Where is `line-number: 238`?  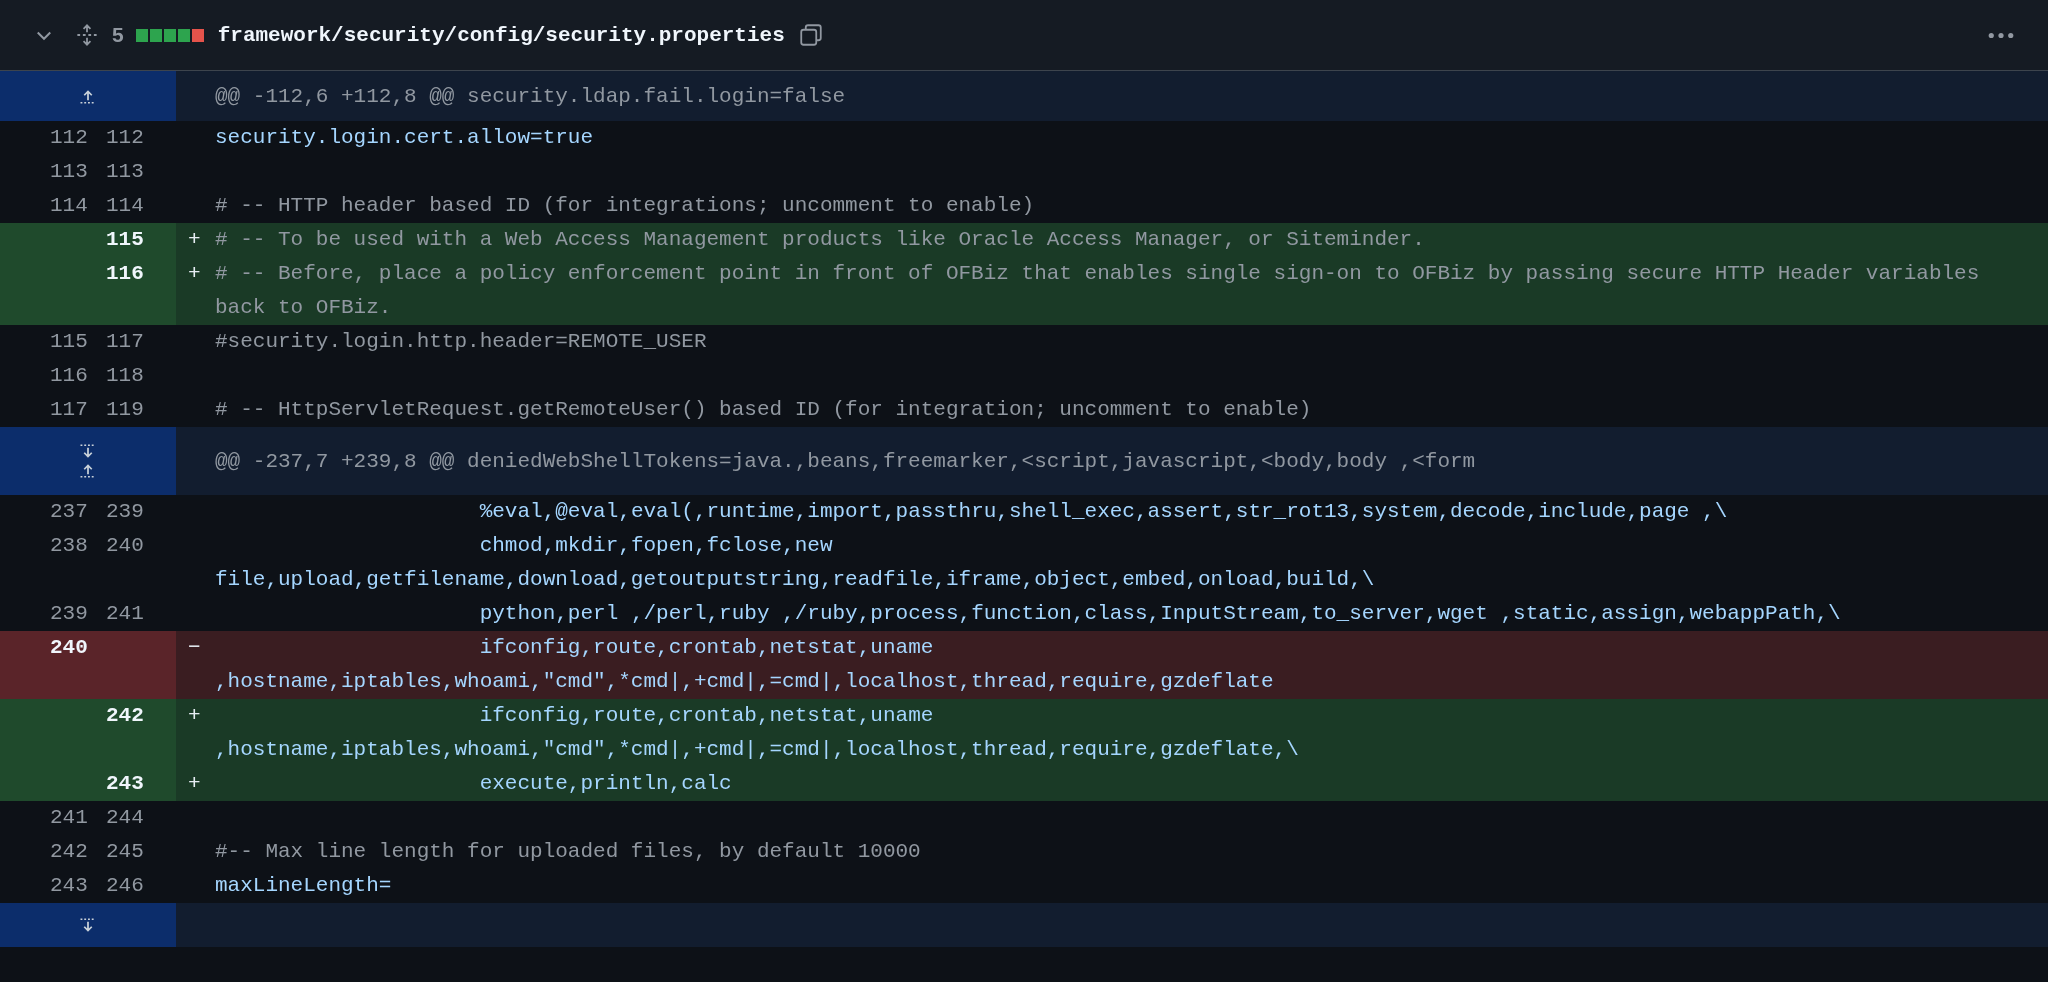
line-number: 238 is located at coordinates (68, 546).